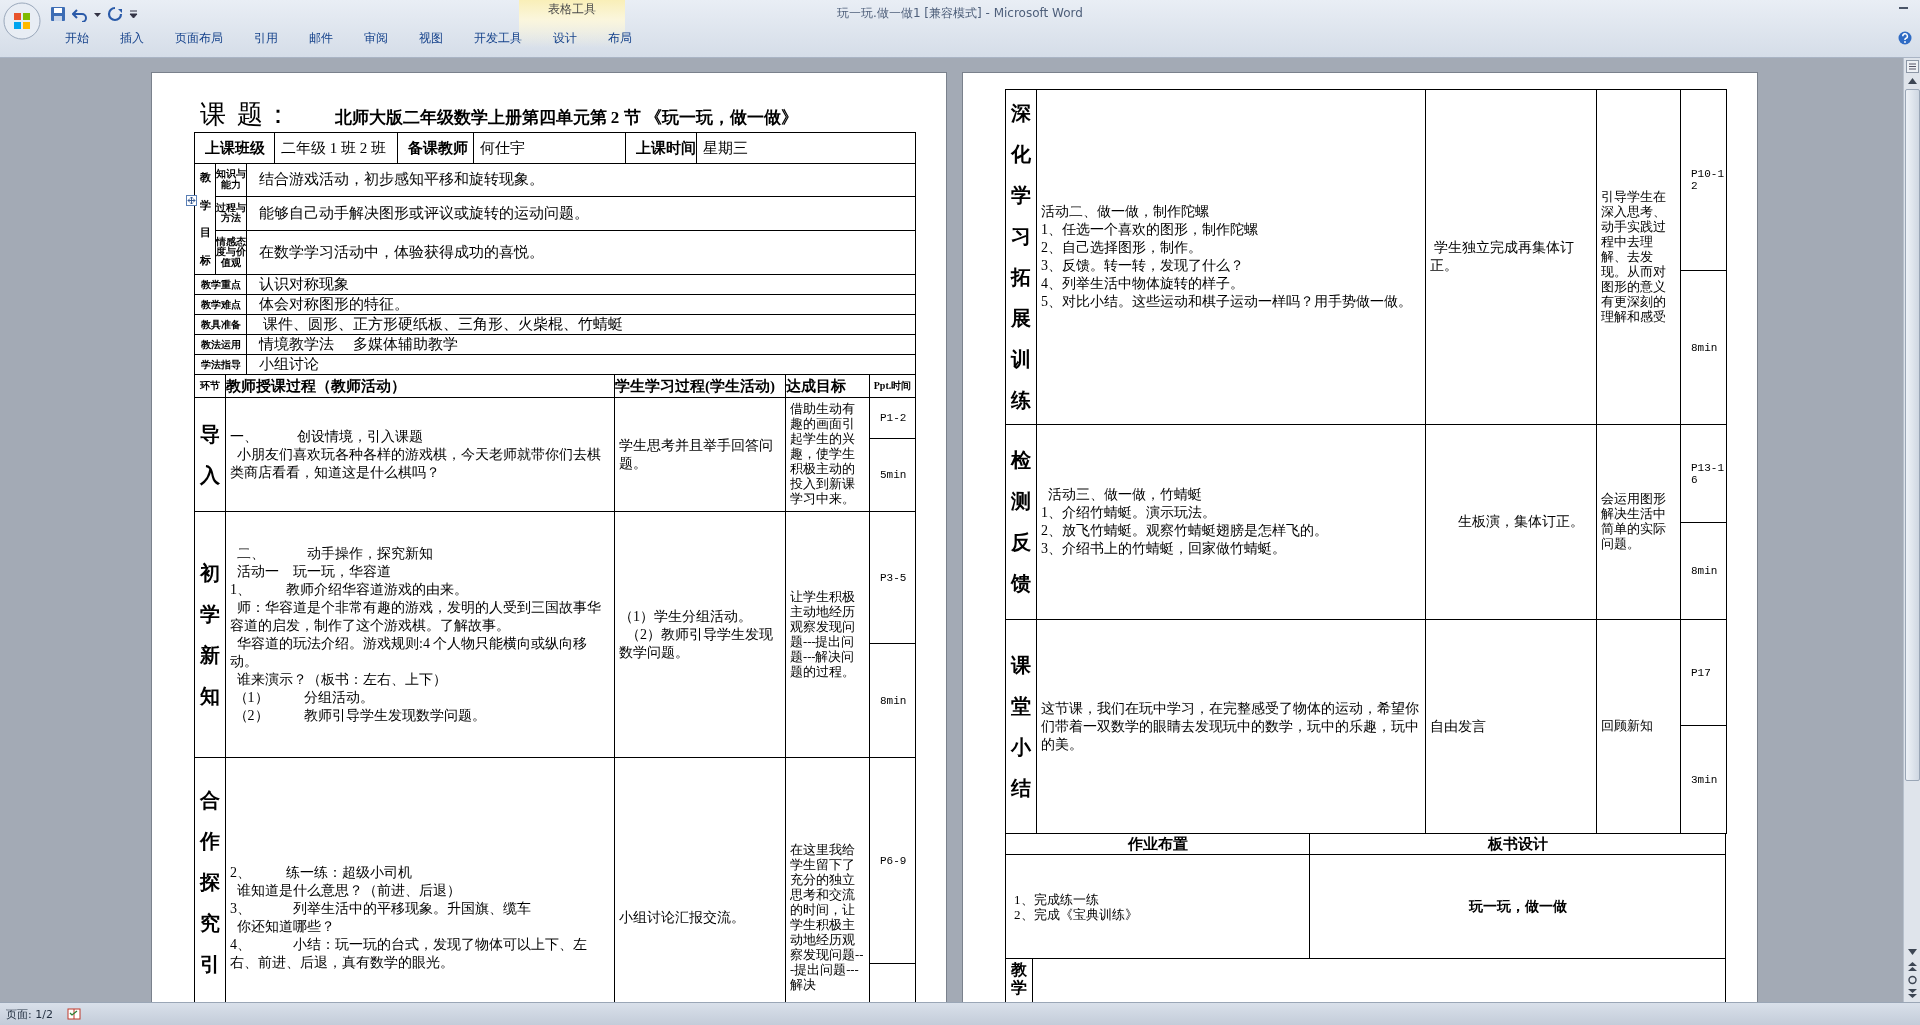 The image size is (1920, 1025). What do you see at coordinates (1157, 844) in the screenshot?
I see `column-header: 作业布置` at bounding box center [1157, 844].